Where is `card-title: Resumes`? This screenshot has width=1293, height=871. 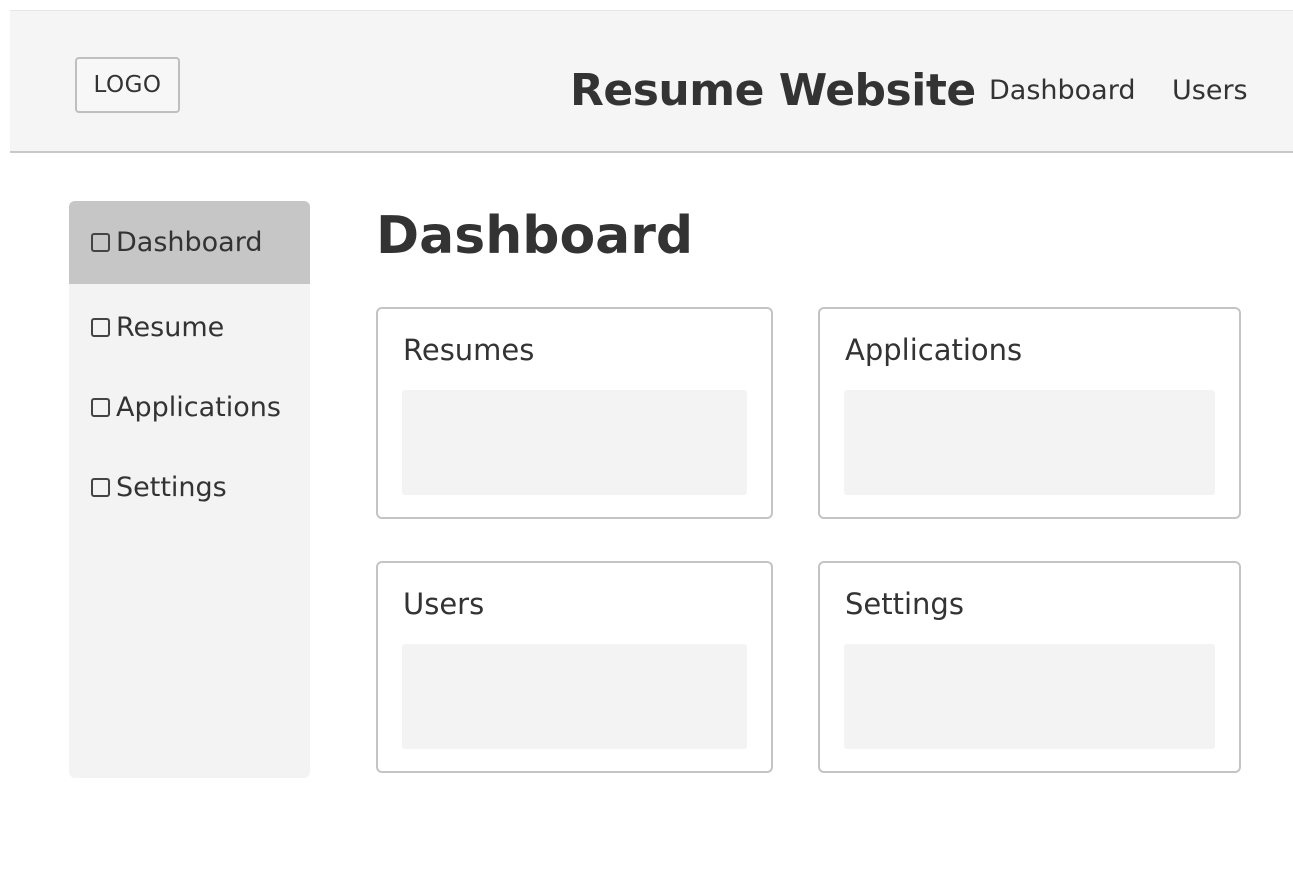
card-title: Resumes is located at coordinates (469, 350).